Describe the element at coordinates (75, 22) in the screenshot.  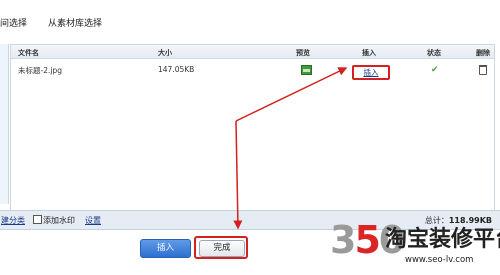
I see `tab-library-select: 从素材库选择` at that location.